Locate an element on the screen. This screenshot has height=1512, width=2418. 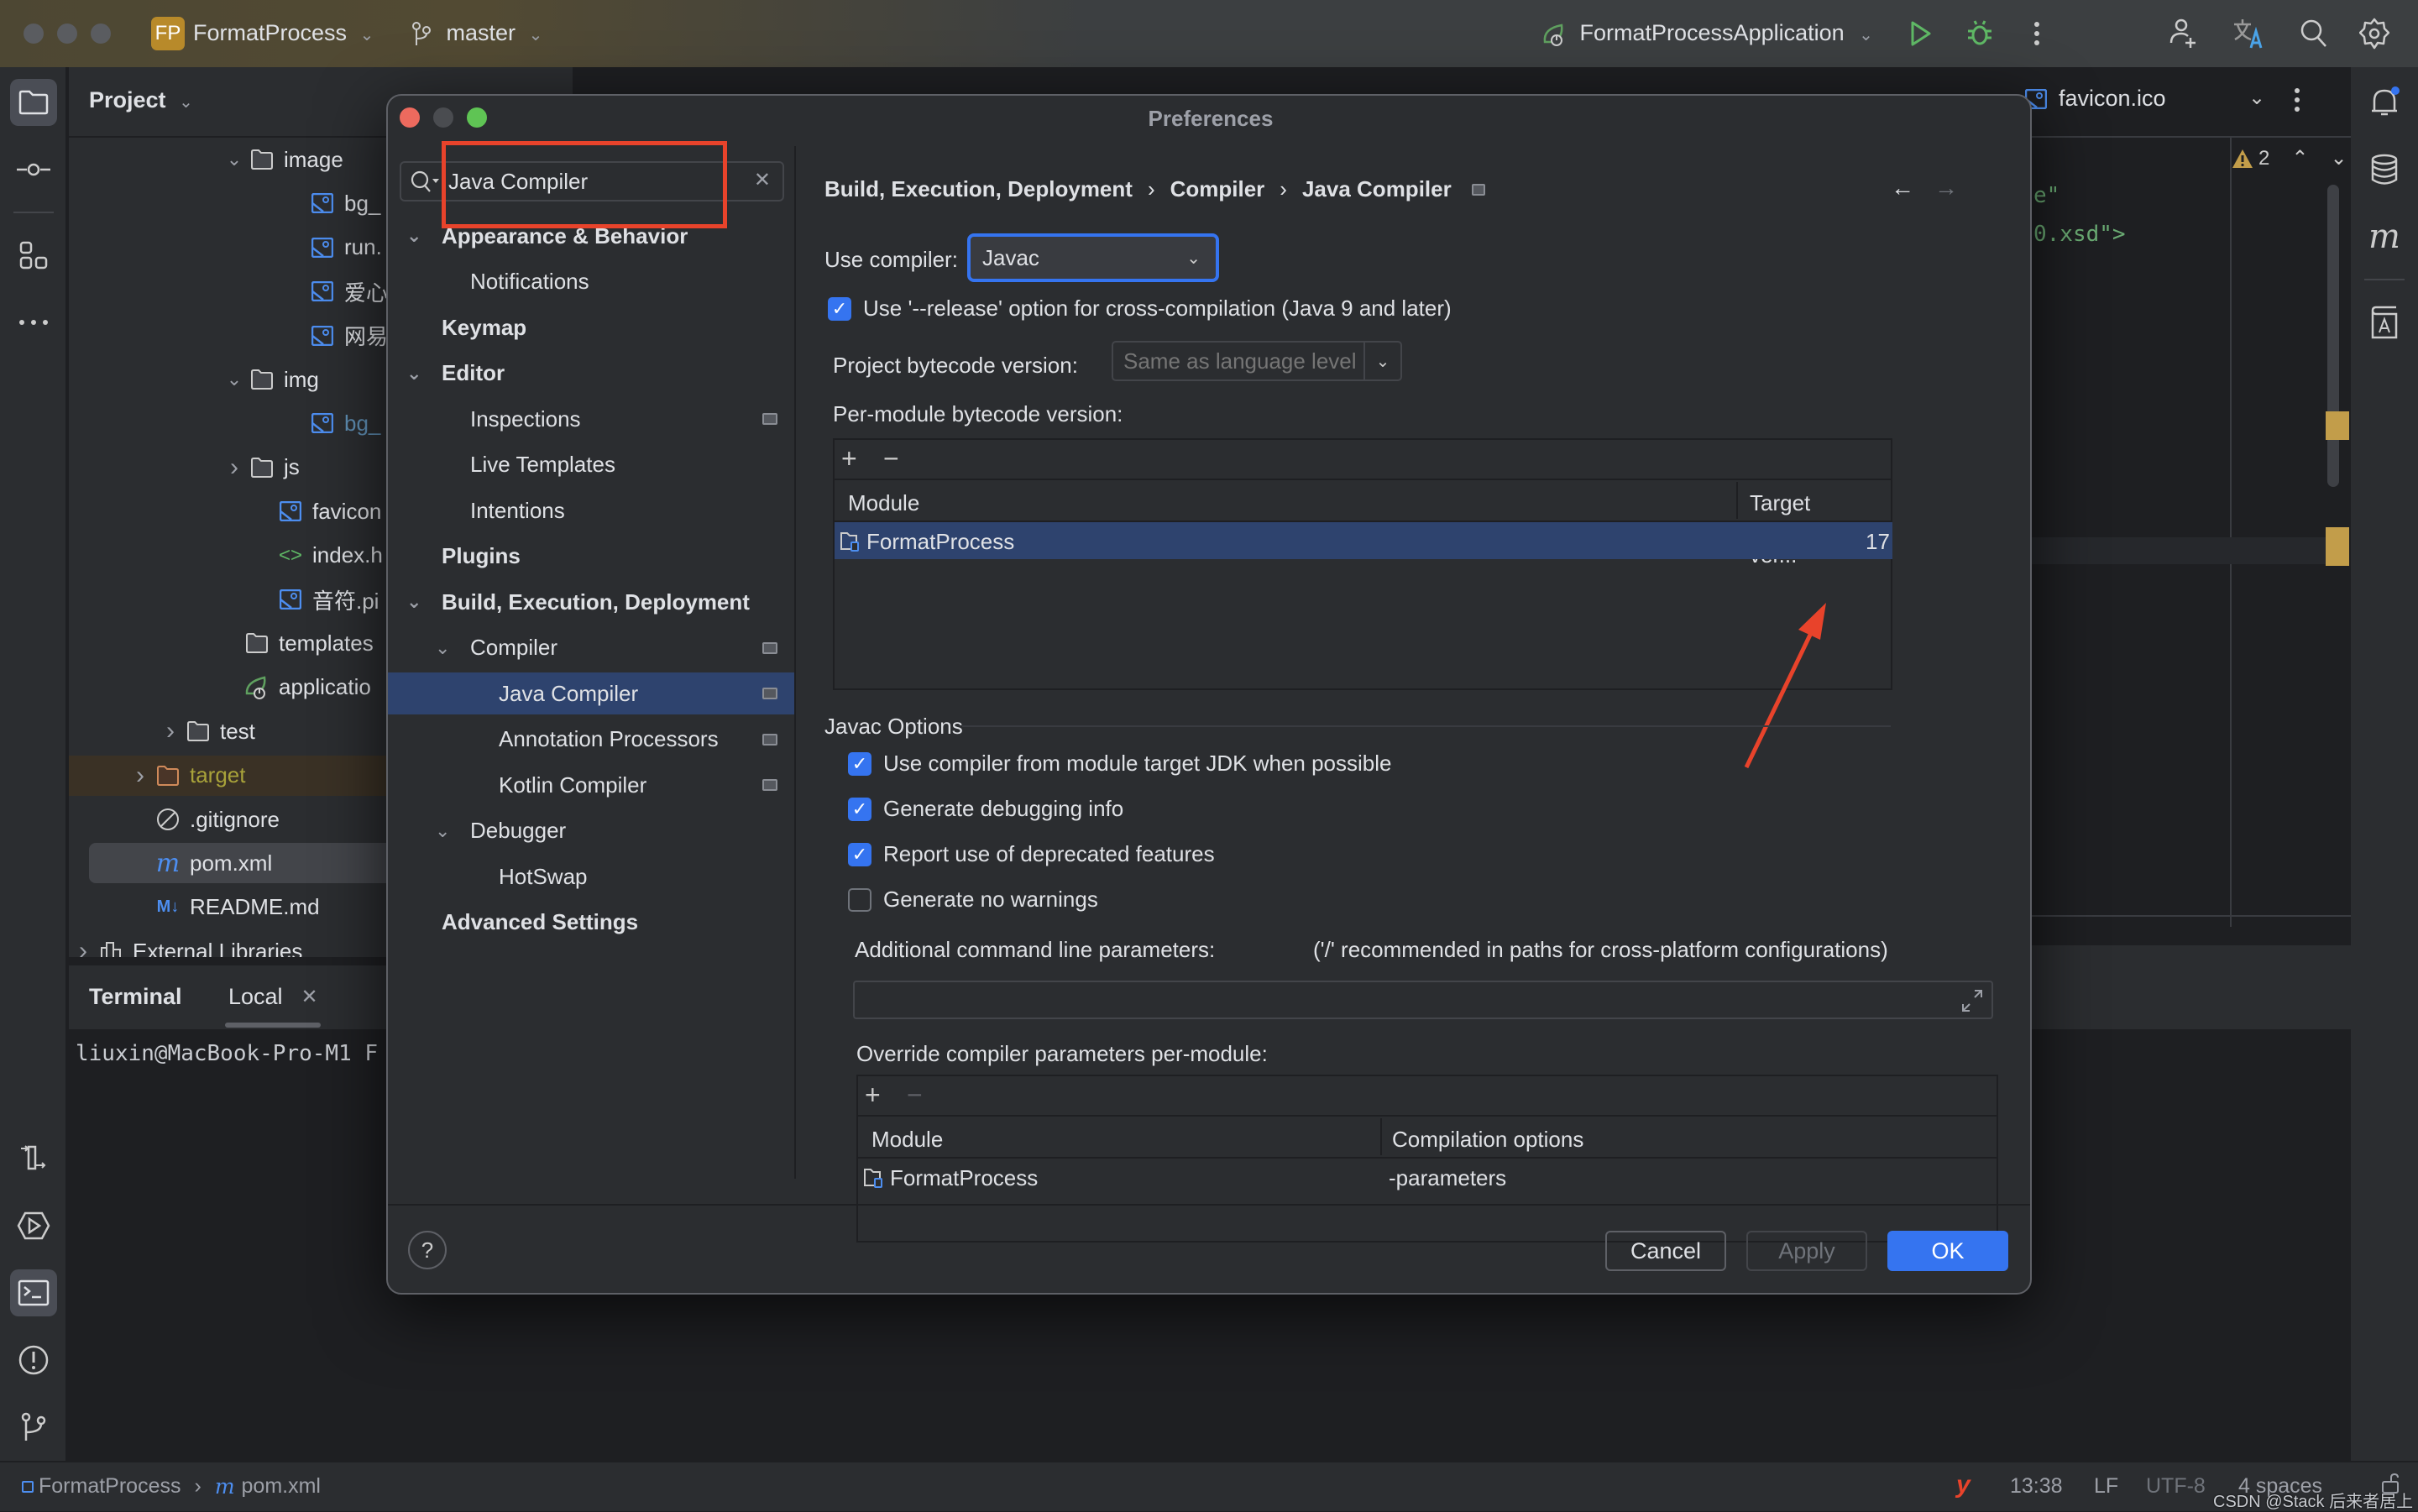
clear-search-icon: ✕ is located at coordinates (762, 180).